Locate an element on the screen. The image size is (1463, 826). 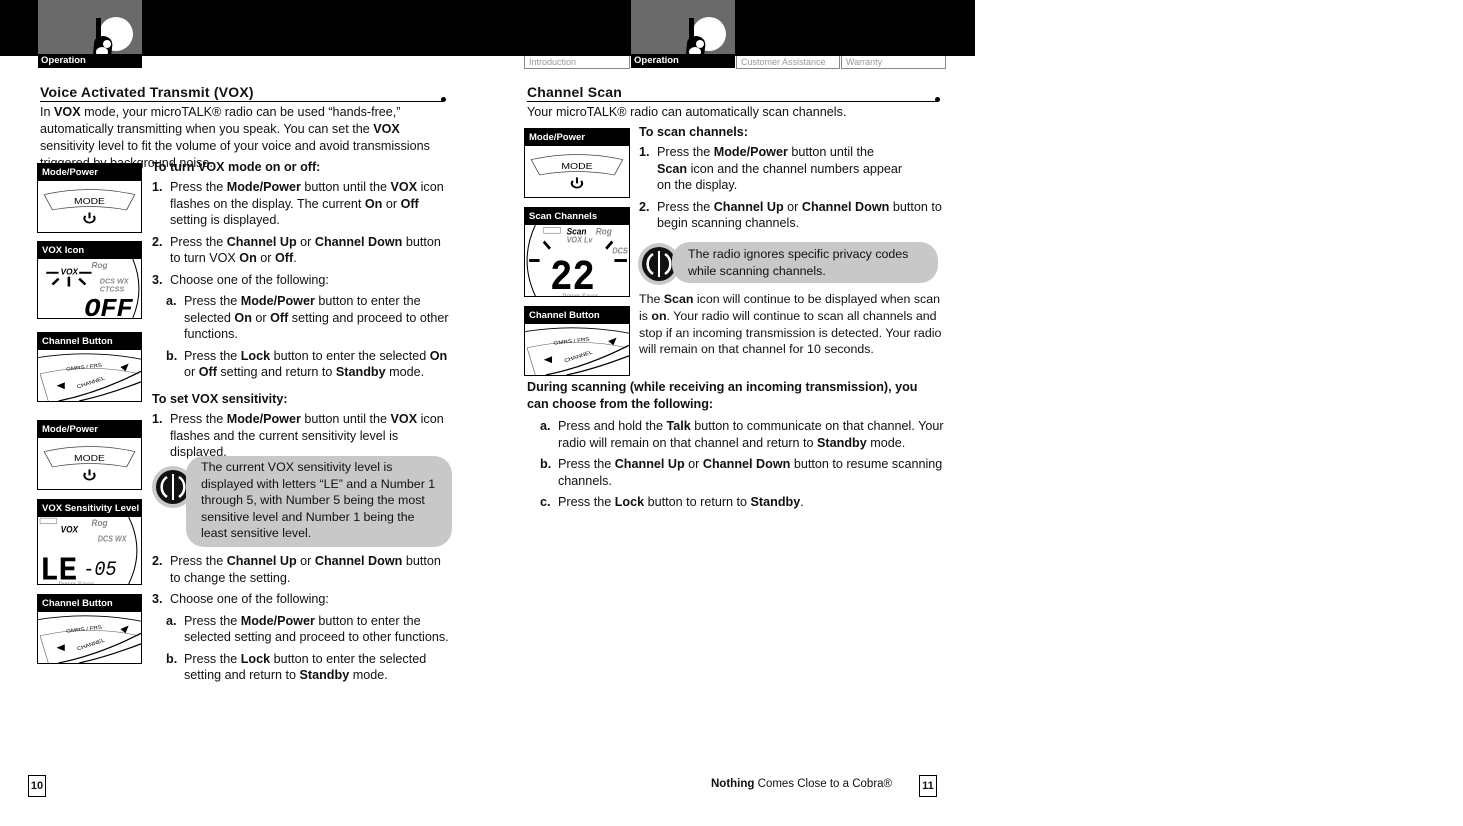
figure-mode: Mode/Power MODE is located at coordinates (577, 163).